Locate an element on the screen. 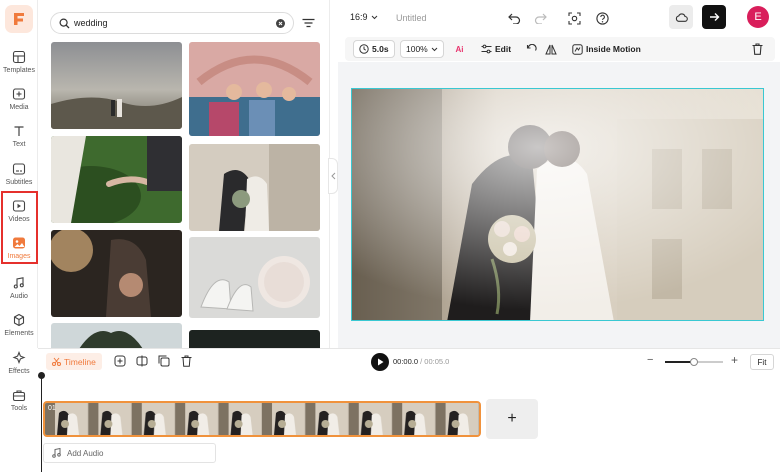 This screenshot has width=780, height=472. timeline-tab-label: Timeline is located at coordinates (80, 361).